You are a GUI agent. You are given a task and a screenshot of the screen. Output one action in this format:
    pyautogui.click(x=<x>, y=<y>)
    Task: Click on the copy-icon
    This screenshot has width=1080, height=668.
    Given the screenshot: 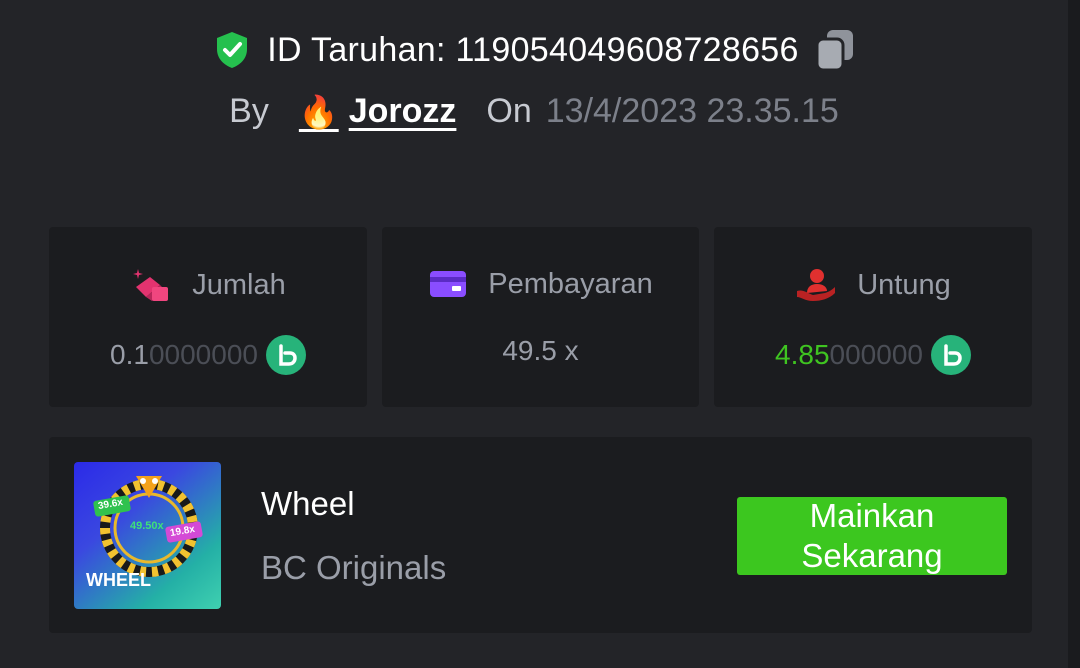 What is the action you would take?
    pyautogui.click(x=835, y=50)
    